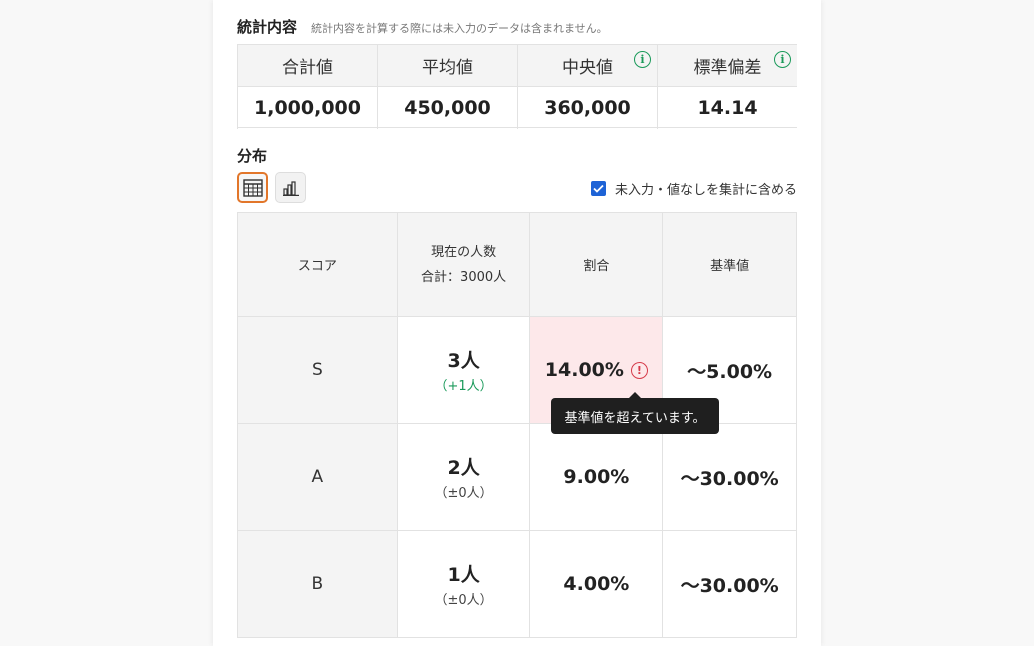  I want to click on count-cell: 3人 （+1人）, so click(464, 370).